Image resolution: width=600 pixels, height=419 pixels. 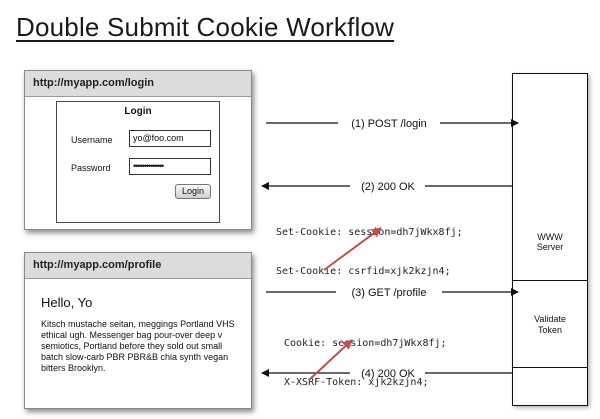 I want to click on message-4-arrow: (4) 200 OK, so click(x=386, y=374).